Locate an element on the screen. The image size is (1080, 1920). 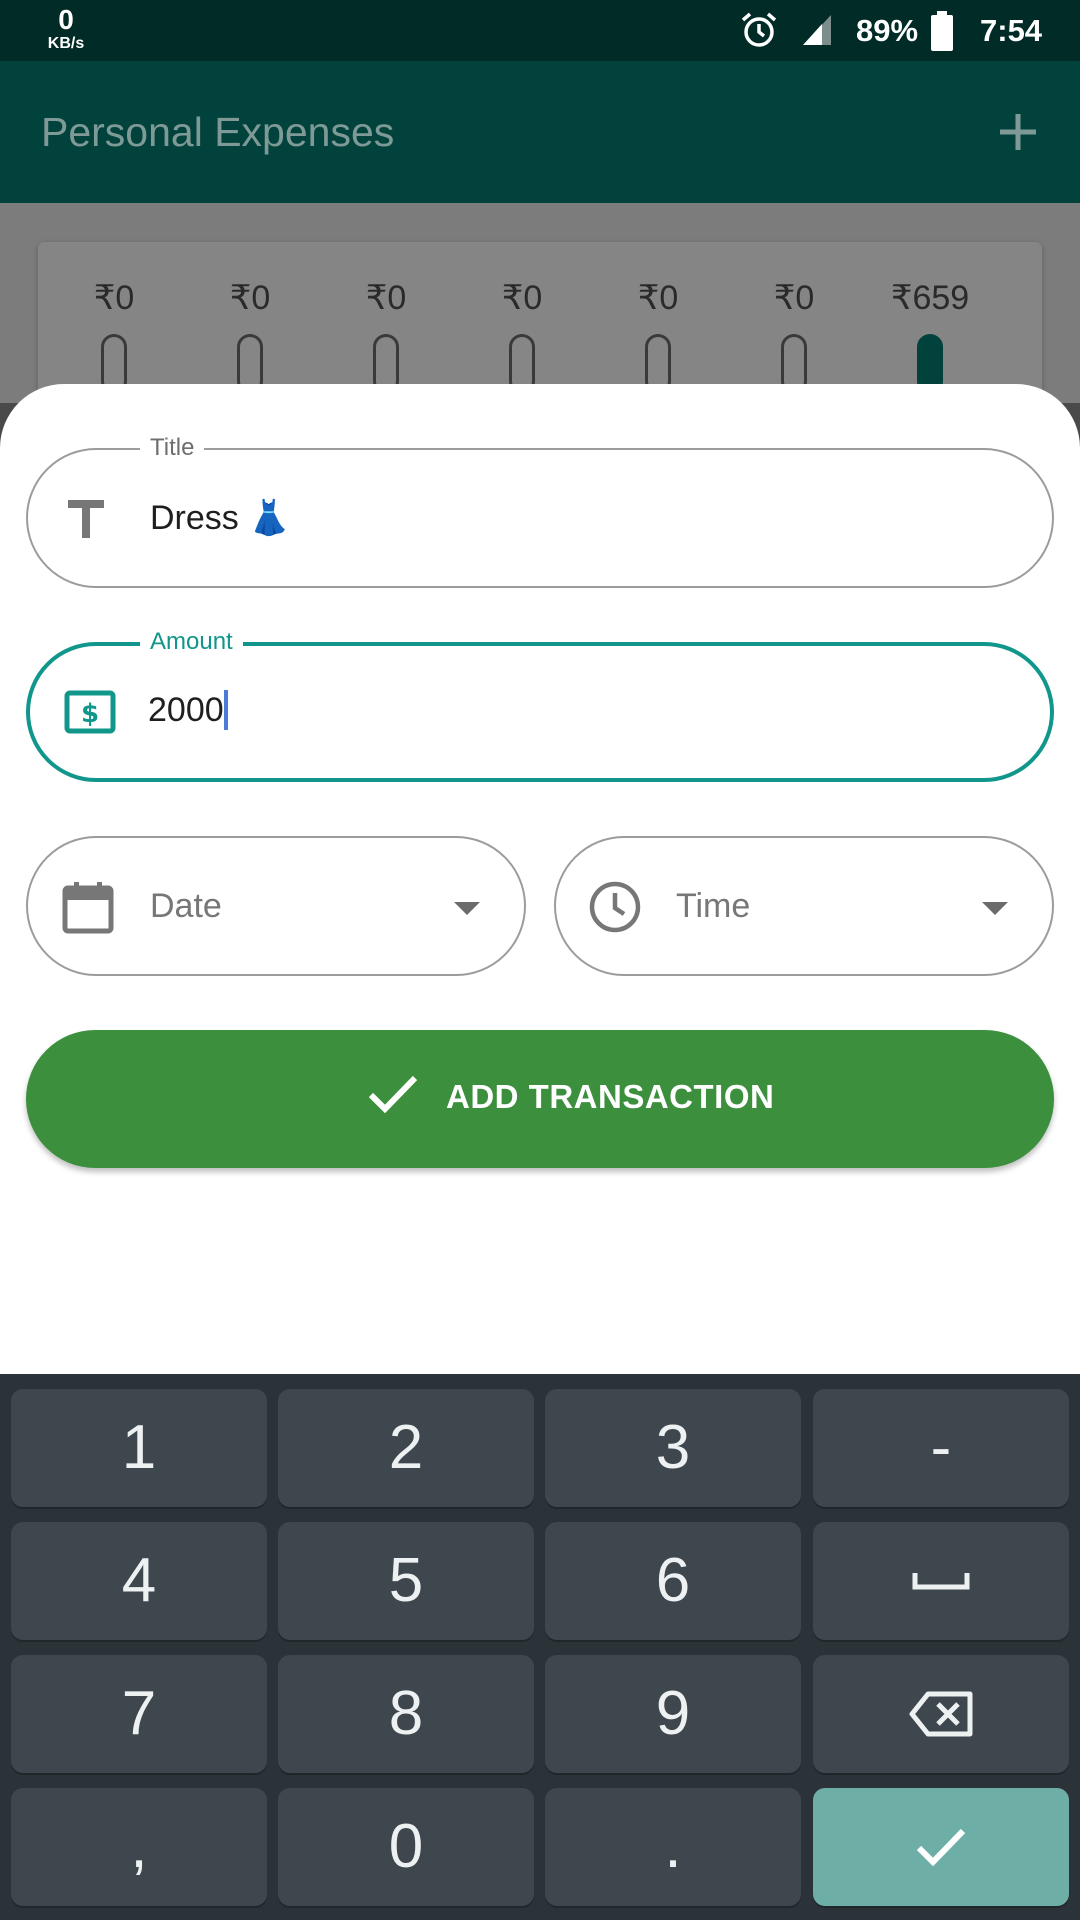
key-2: 2 is located at coordinates (406, 1448).